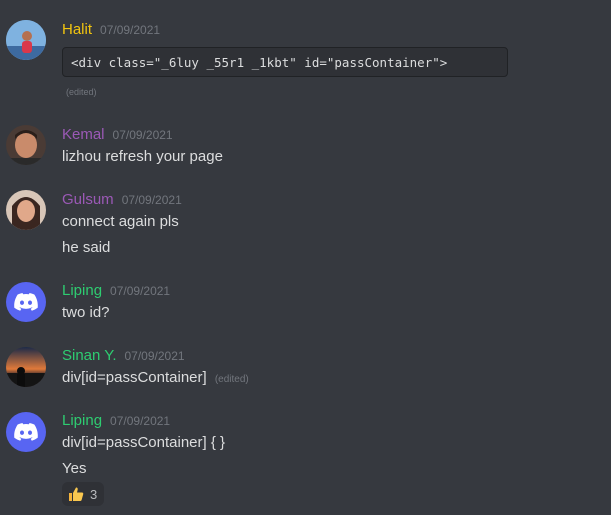 The height and width of the screenshot is (515, 611). What do you see at coordinates (94, 494) in the screenshot?
I see `reaction-count: 3` at bounding box center [94, 494].